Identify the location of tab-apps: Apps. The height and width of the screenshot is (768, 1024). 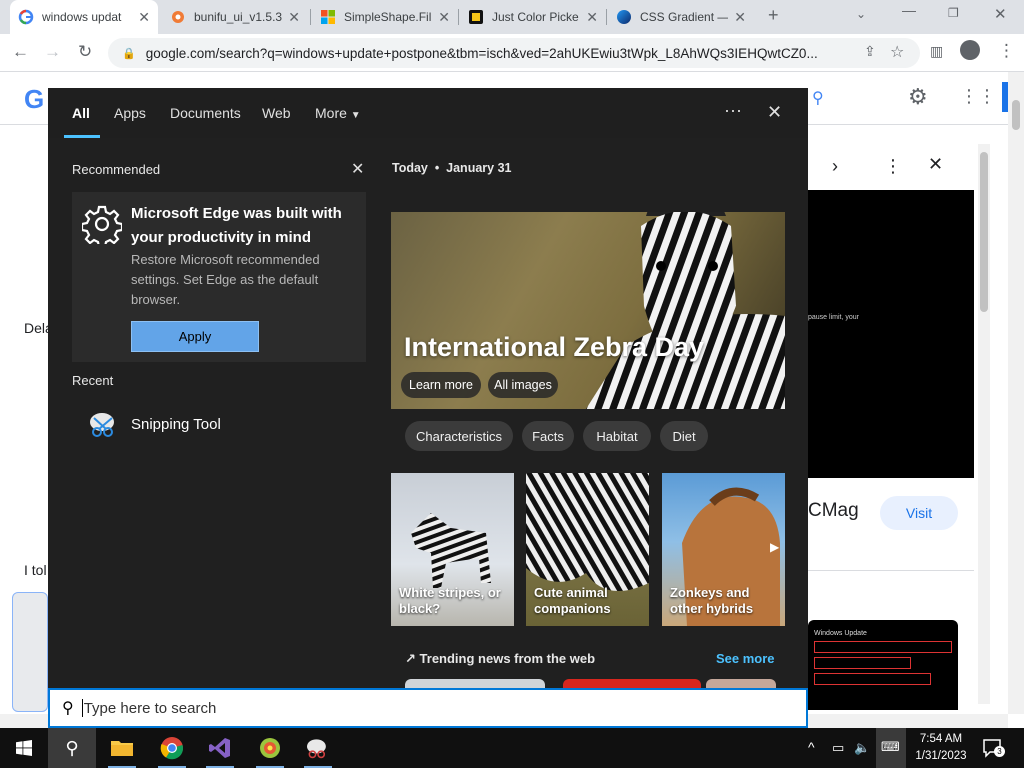
(130, 113).